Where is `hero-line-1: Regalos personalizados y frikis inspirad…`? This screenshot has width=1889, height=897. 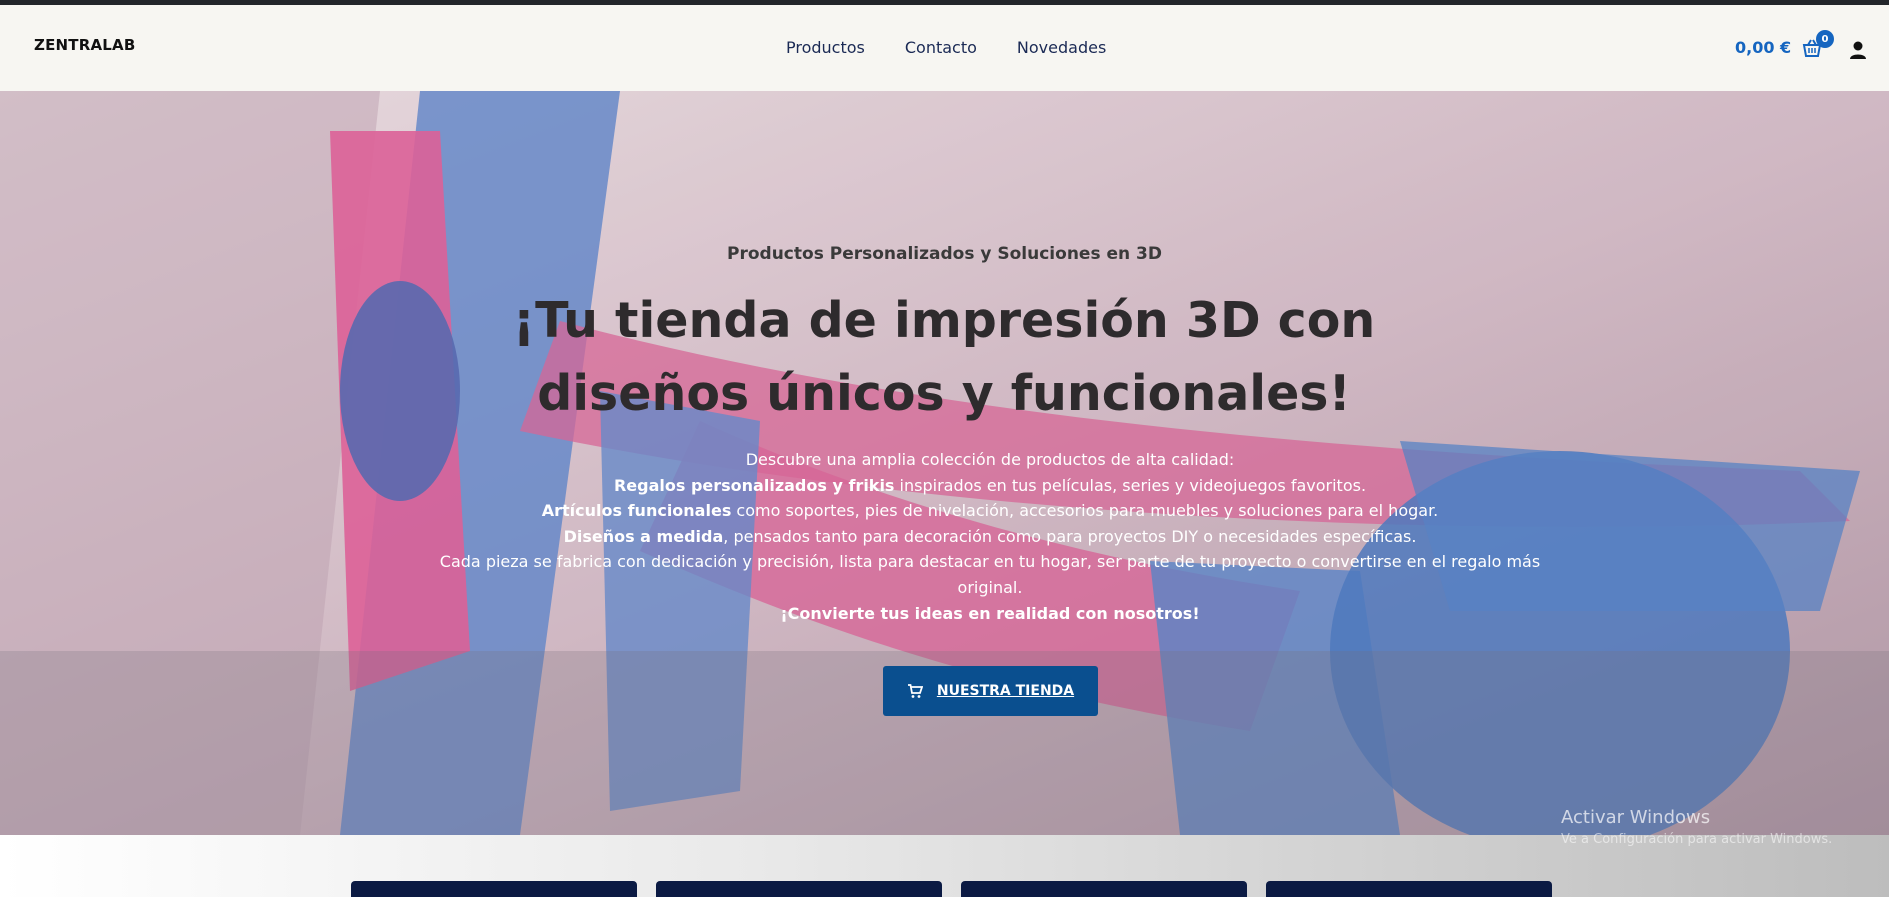 hero-line-1: Regalos personalizados y frikis inspirad… is located at coordinates (990, 486).